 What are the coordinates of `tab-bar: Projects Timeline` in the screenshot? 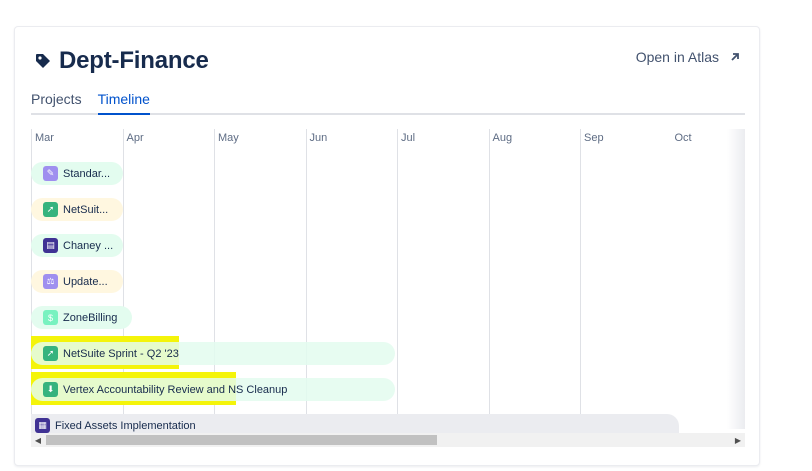 It's located at (388, 102).